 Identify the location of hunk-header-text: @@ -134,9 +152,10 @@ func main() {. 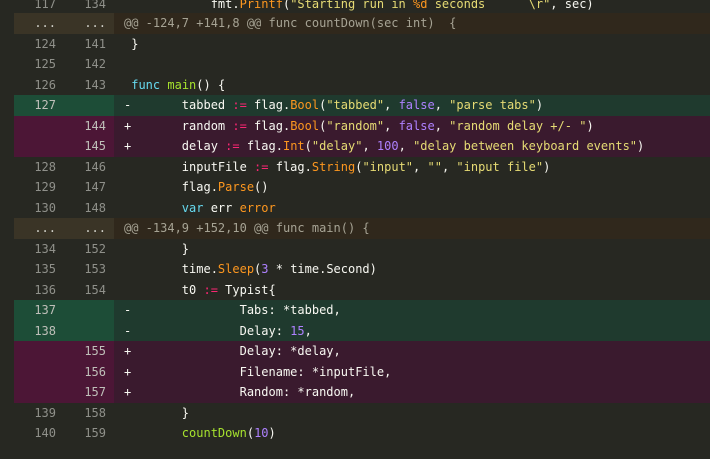
(412, 228).